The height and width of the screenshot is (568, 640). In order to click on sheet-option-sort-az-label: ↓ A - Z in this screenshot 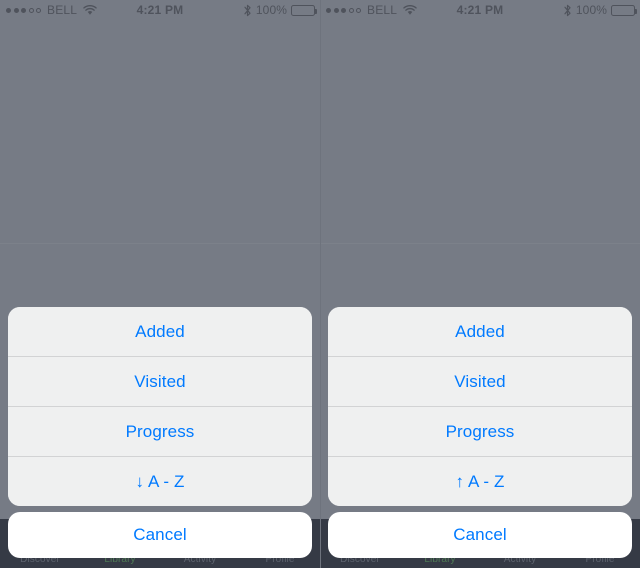, I will do `click(160, 481)`.